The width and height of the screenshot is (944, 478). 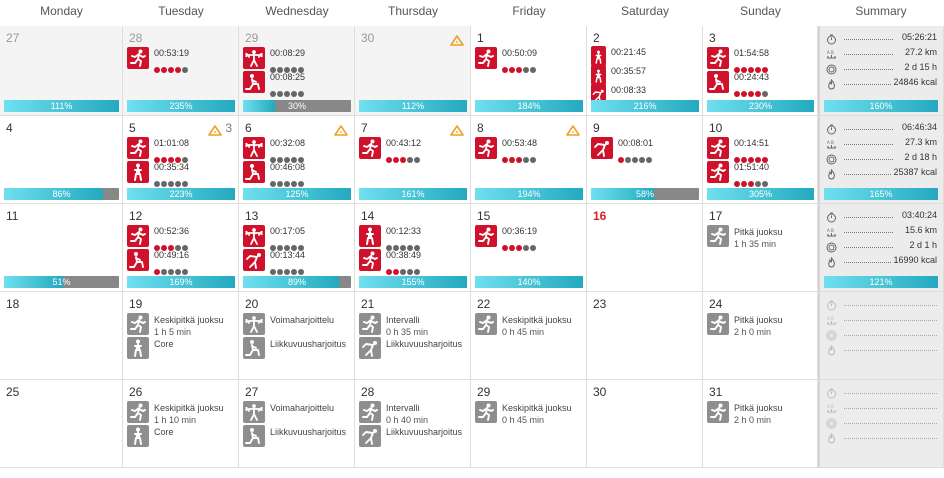 I want to click on day-cell: 30 112%, so click(x=413, y=71).